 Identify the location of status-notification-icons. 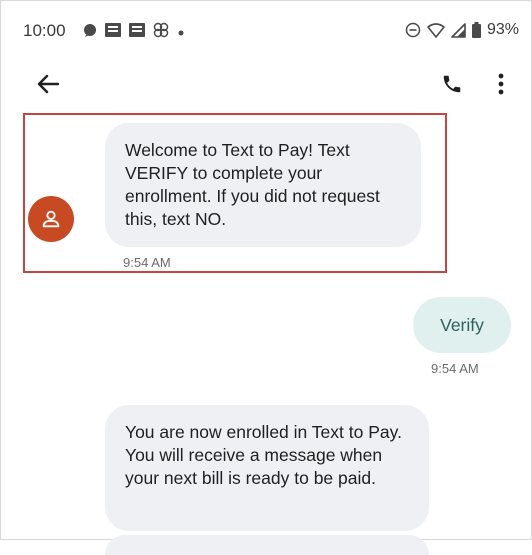
(134, 32).